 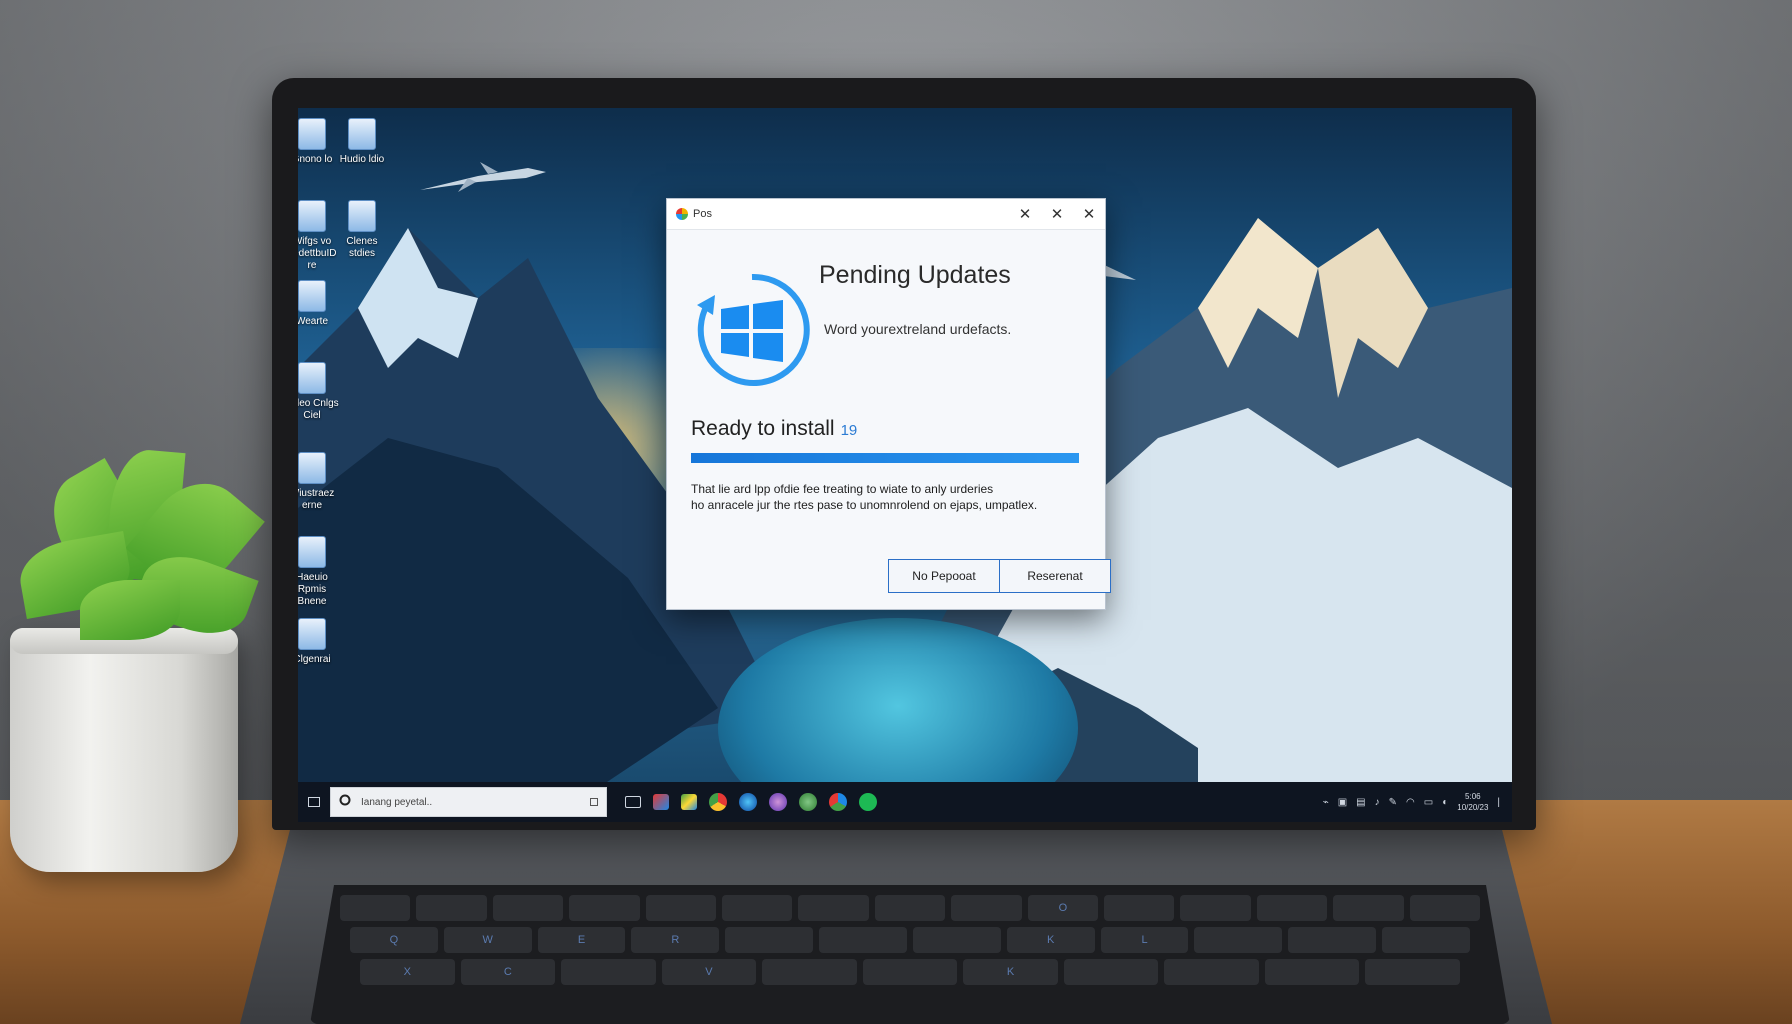 I want to click on store-app-icon, so click(x=661, y=802).